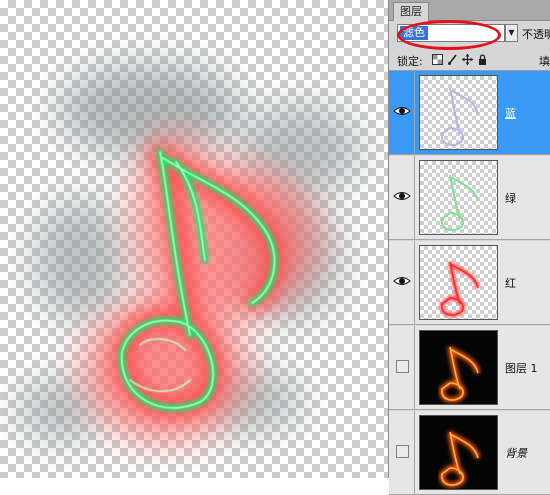 Image resolution: width=550 pixels, height=495 pixels. Describe the element at coordinates (437, 59) in the screenshot. I see `lock-transparent-icon` at that location.